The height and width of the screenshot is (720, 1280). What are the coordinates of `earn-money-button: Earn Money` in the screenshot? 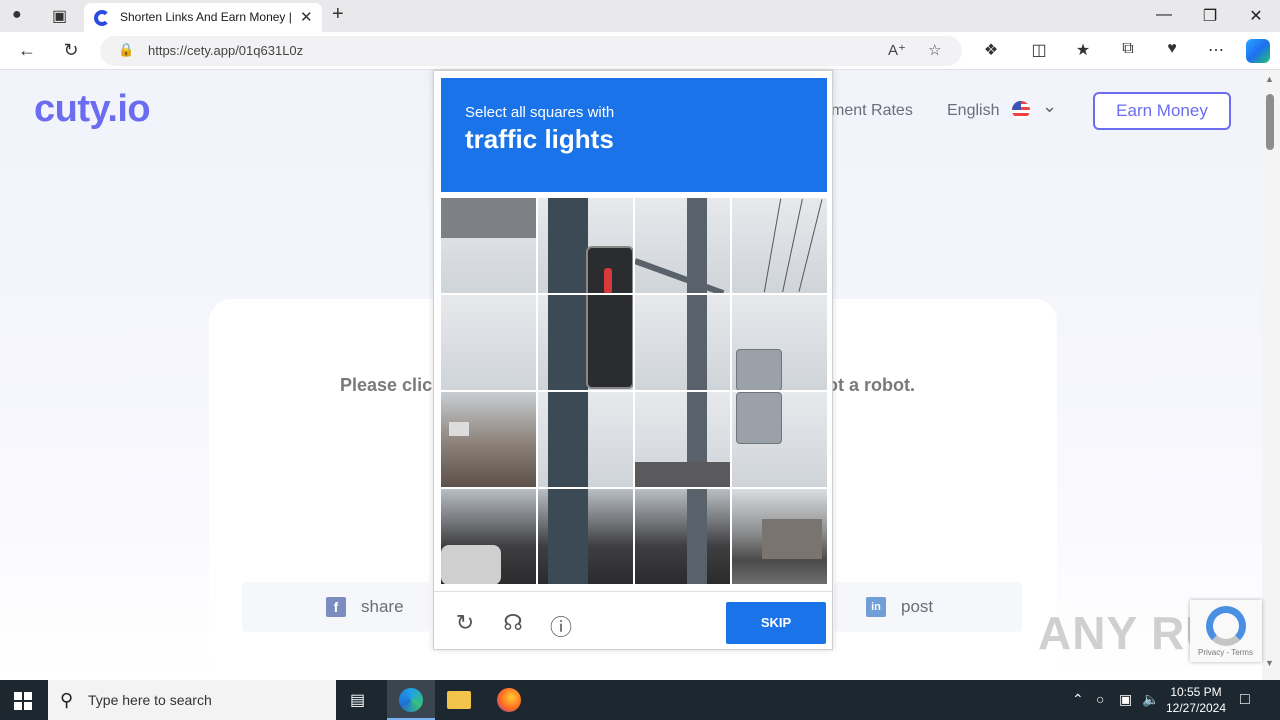 It's located at (1162, 111).